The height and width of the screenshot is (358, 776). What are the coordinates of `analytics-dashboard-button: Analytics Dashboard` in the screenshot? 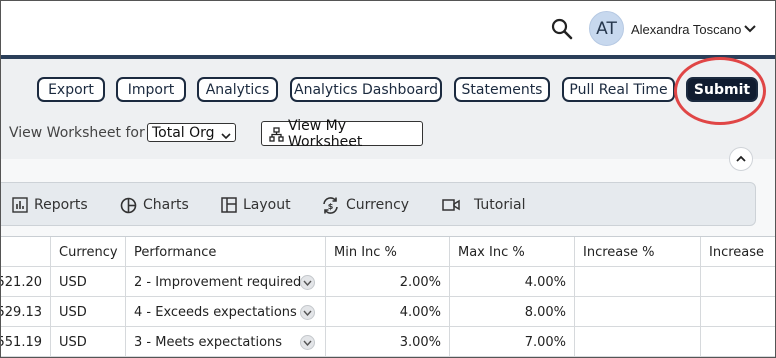 It's located at (366, 89).